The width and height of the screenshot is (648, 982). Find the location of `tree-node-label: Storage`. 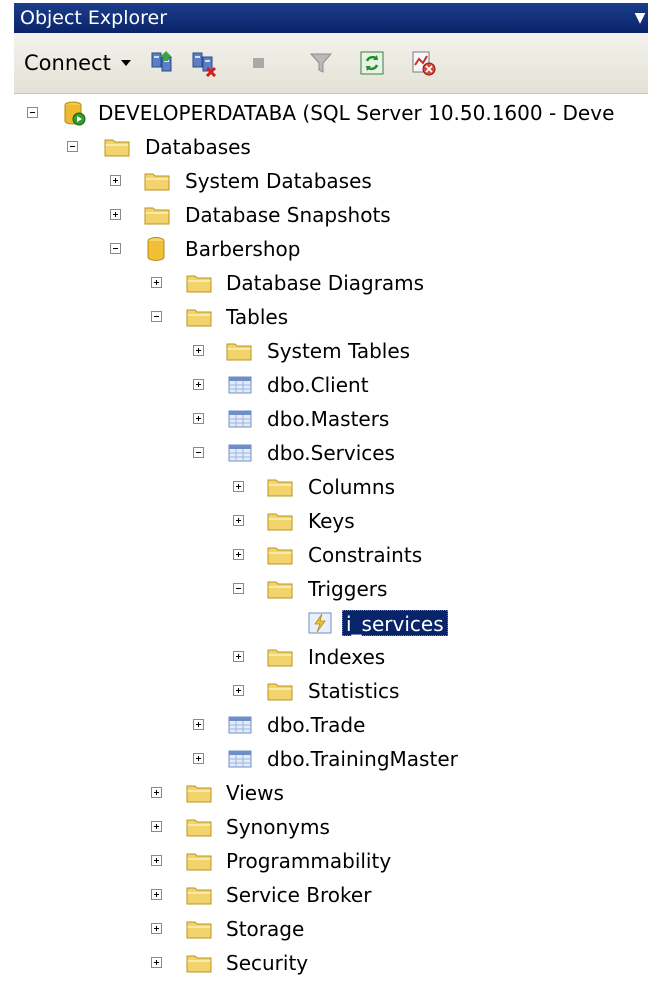

tree-node-label: Storage is located at coordinates (265, 929).